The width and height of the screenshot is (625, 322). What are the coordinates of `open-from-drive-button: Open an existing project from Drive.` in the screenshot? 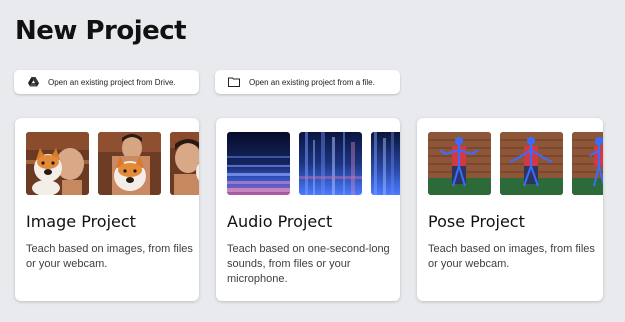 It's located at (106, 82).